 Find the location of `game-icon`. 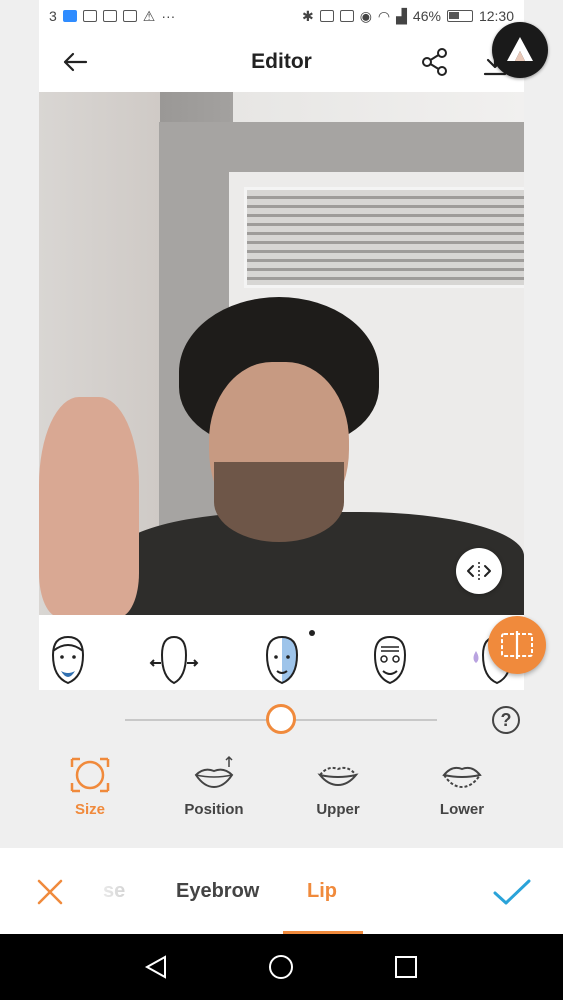

game-icon is located at coordinates (129, 16).